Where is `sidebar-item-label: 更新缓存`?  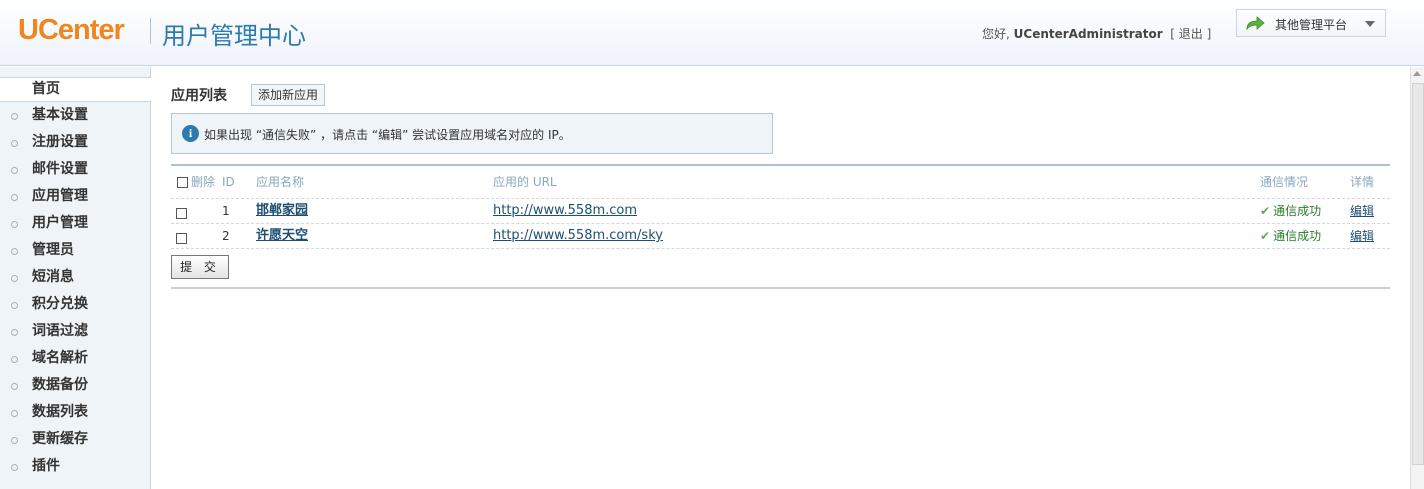 sidebar-item-label: 更新缓存 is located at coordinates (60, 439).